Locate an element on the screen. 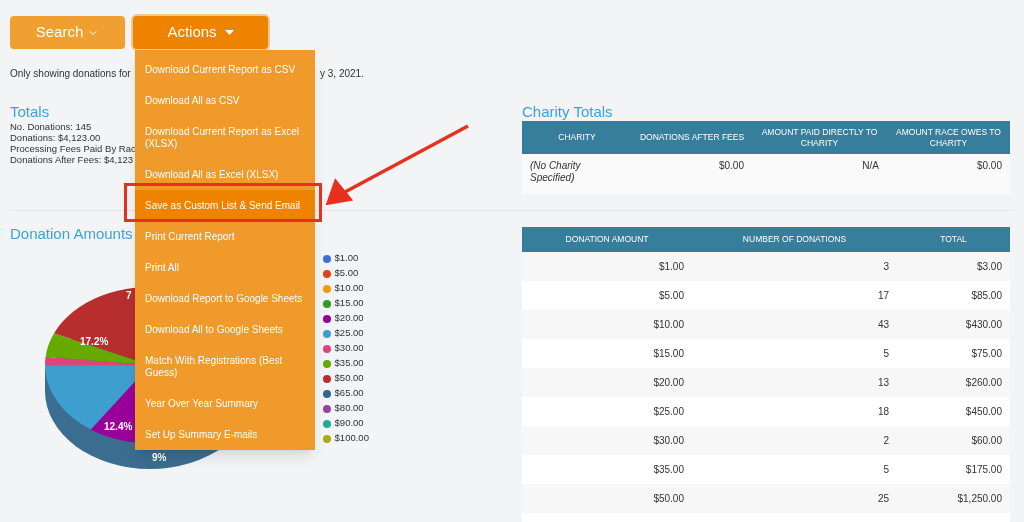 The height and width of the screenshot is (522, 1024). menu-item: Set Up Summary E-mails is located at coordinates (225, 434).